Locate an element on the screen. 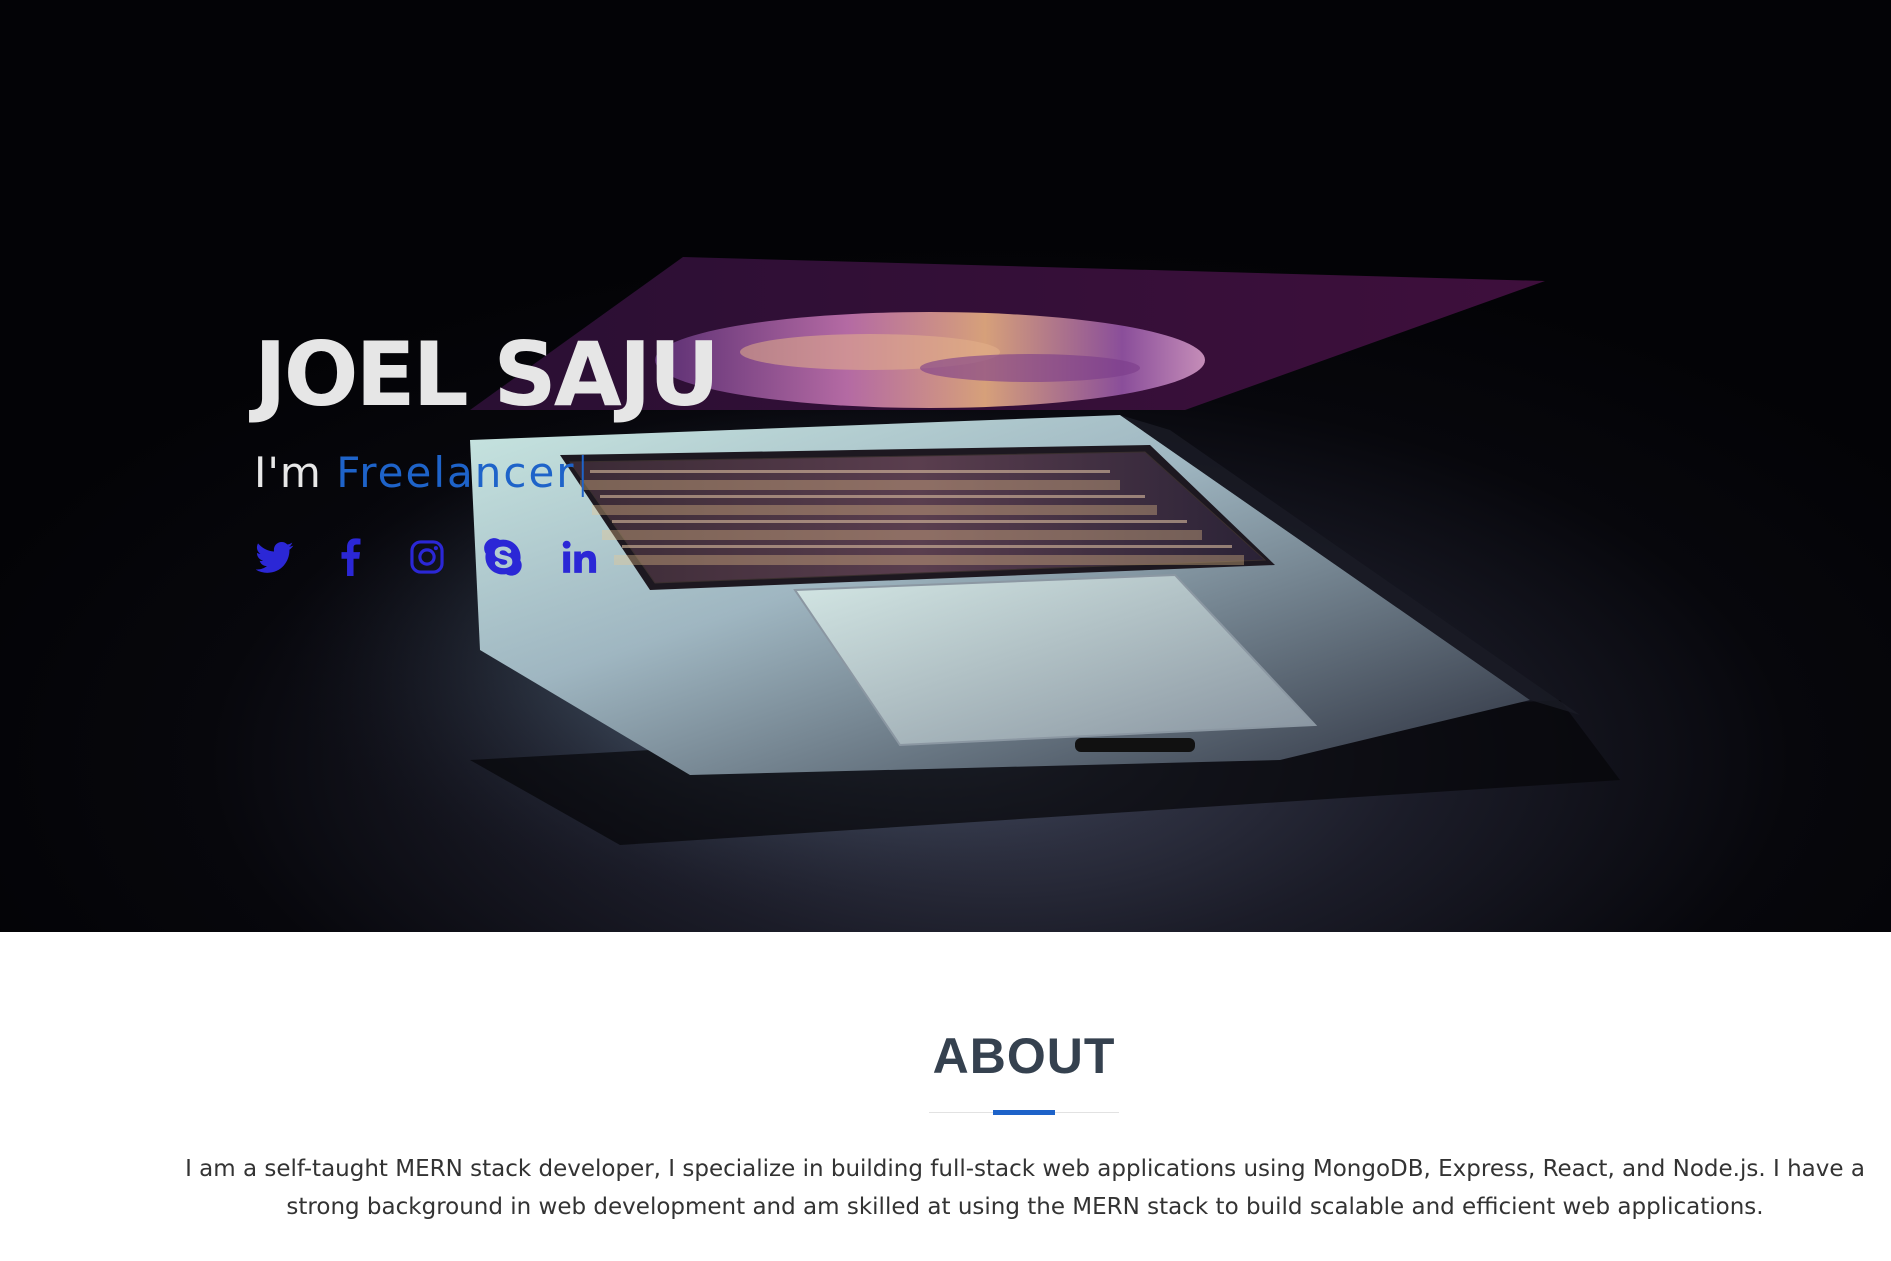  instagram-icon is located at coordinates (427, 557).